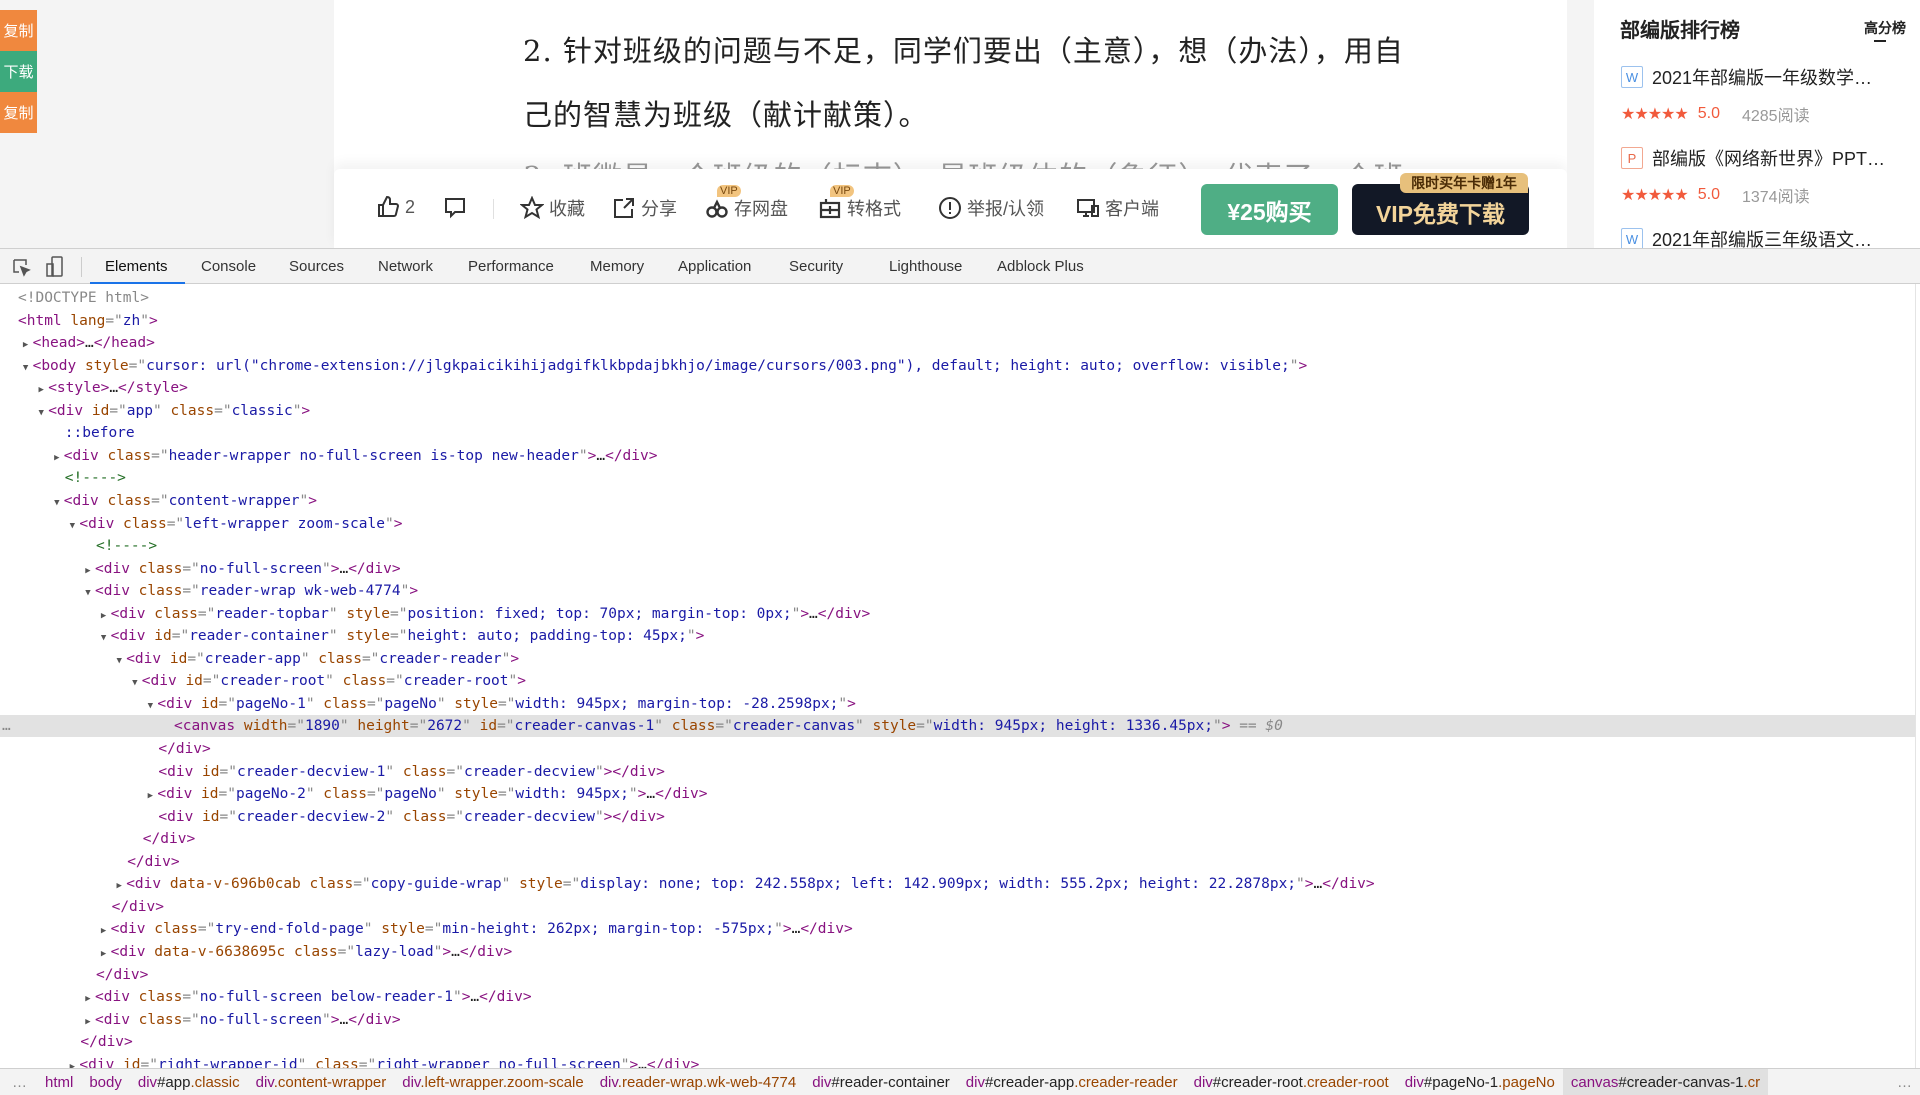 The image size is (1920, 1095). I want to click on breadcrumb-item: canvas#creader-canvas-1.cr, so click(1665, 1082).